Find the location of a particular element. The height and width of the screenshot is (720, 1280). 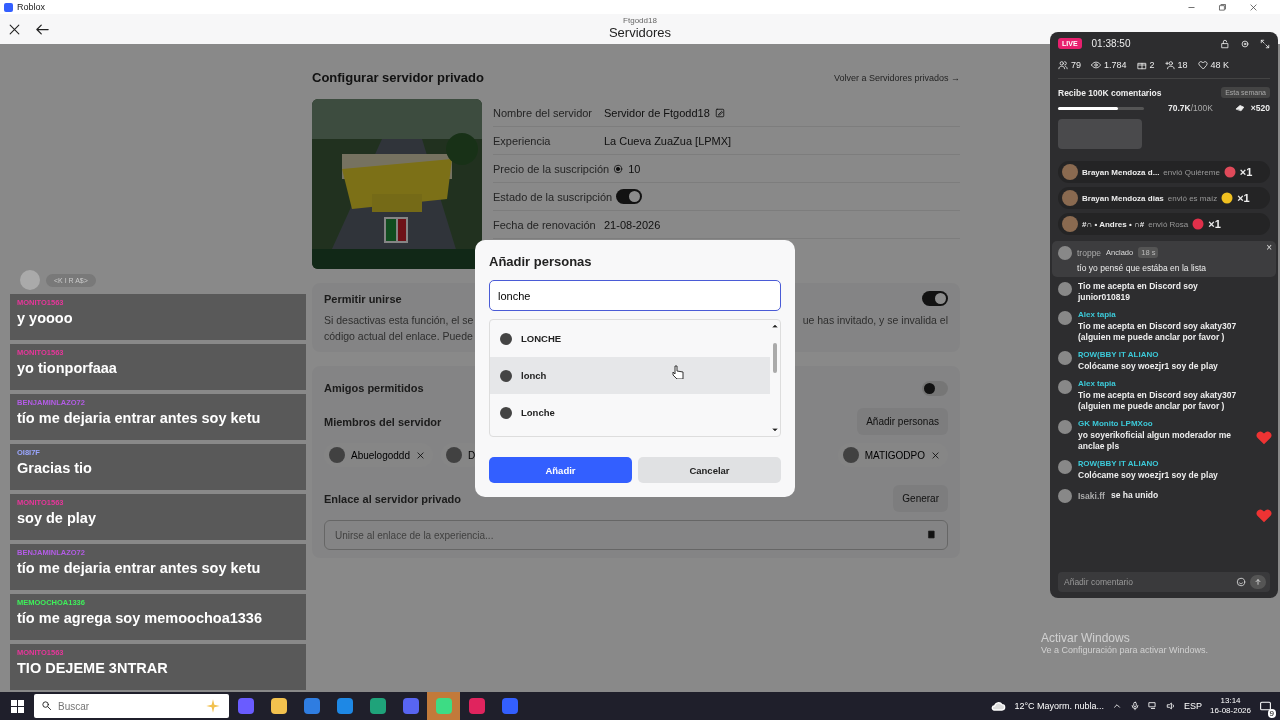

setting-label: Miembros del servidor is located at coordinates (383, 421).